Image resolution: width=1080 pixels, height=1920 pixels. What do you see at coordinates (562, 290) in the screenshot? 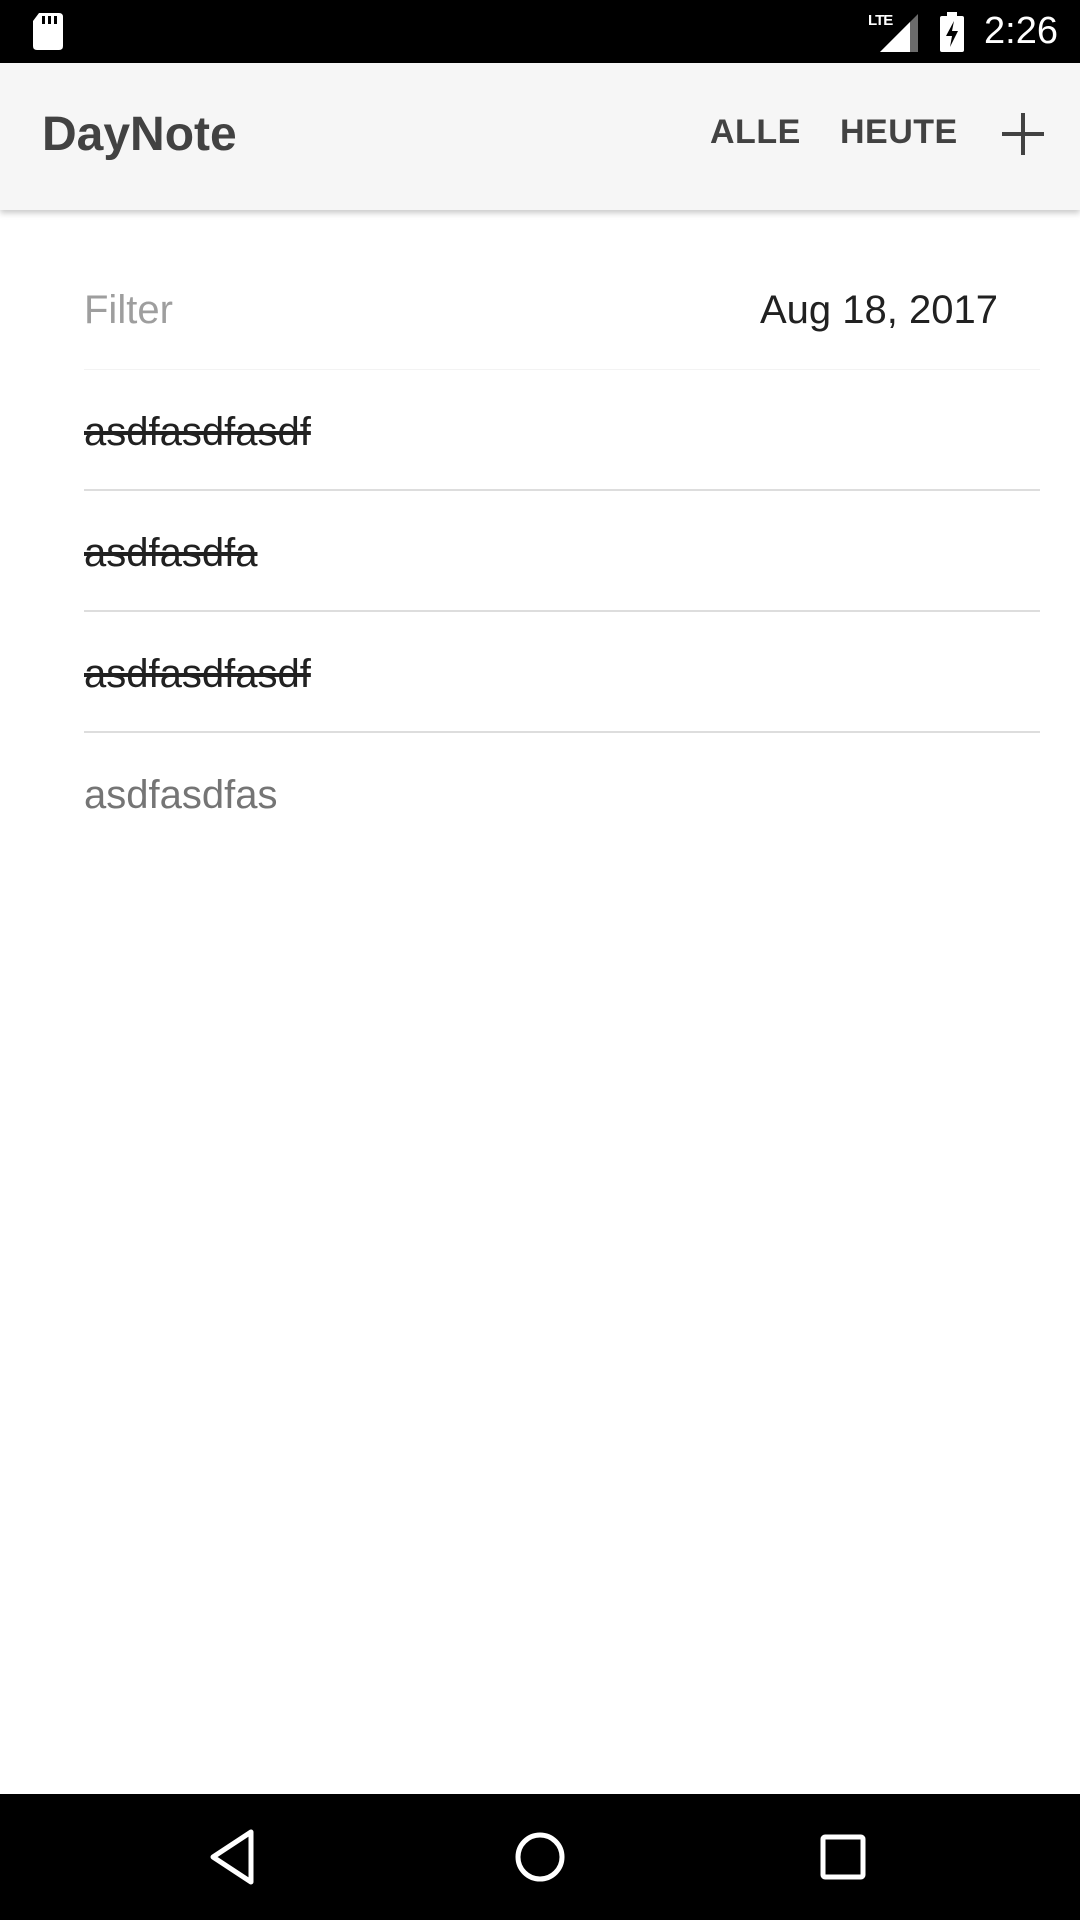
I see `filter-row: Filter Aug 18, 2017` at bounding box center [562, 290].